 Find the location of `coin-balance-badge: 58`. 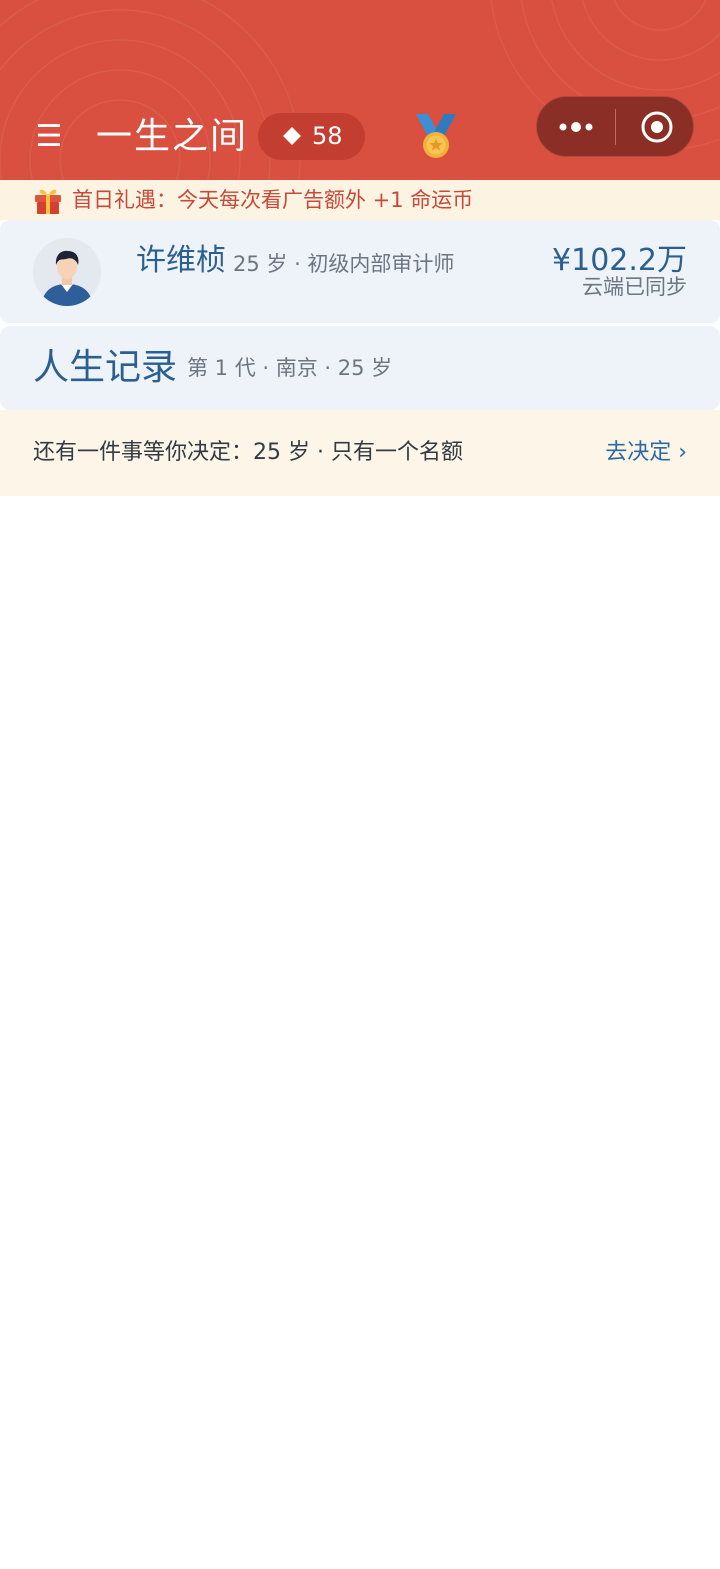

coin-balance-badge: 58 is located at coordinates (311, 136).